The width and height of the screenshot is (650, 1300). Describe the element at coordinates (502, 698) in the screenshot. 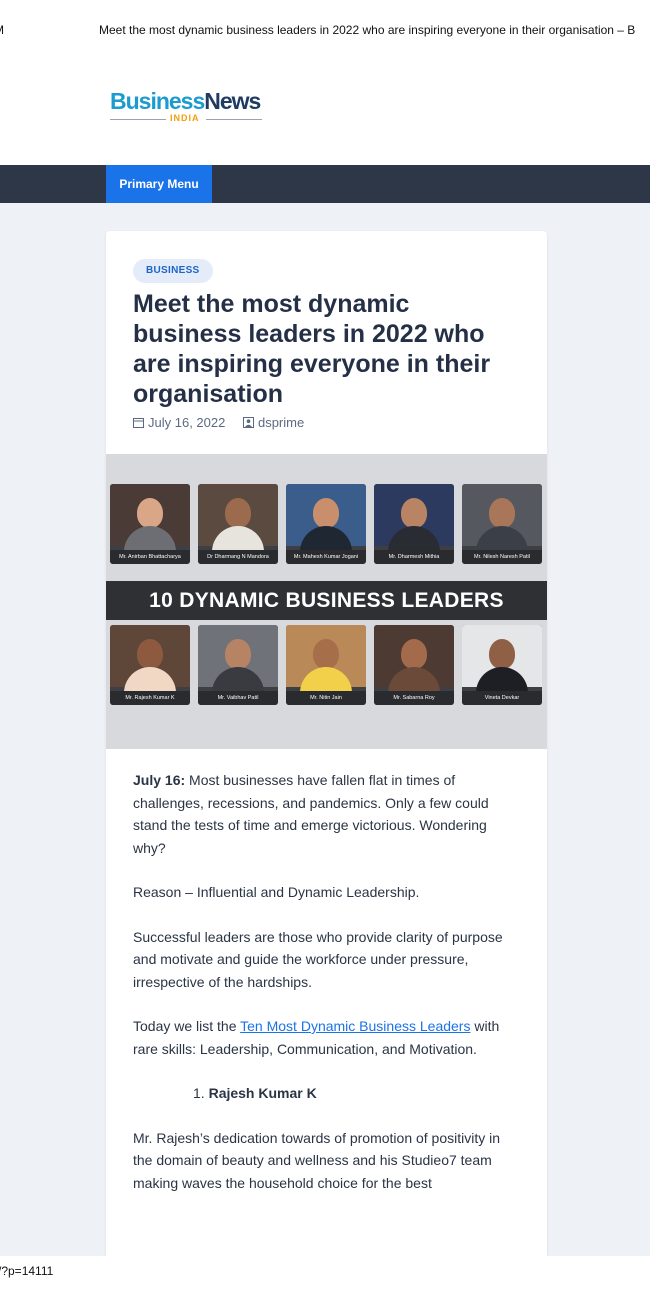

I see `leader-name: Vineta Devkar` at that location.